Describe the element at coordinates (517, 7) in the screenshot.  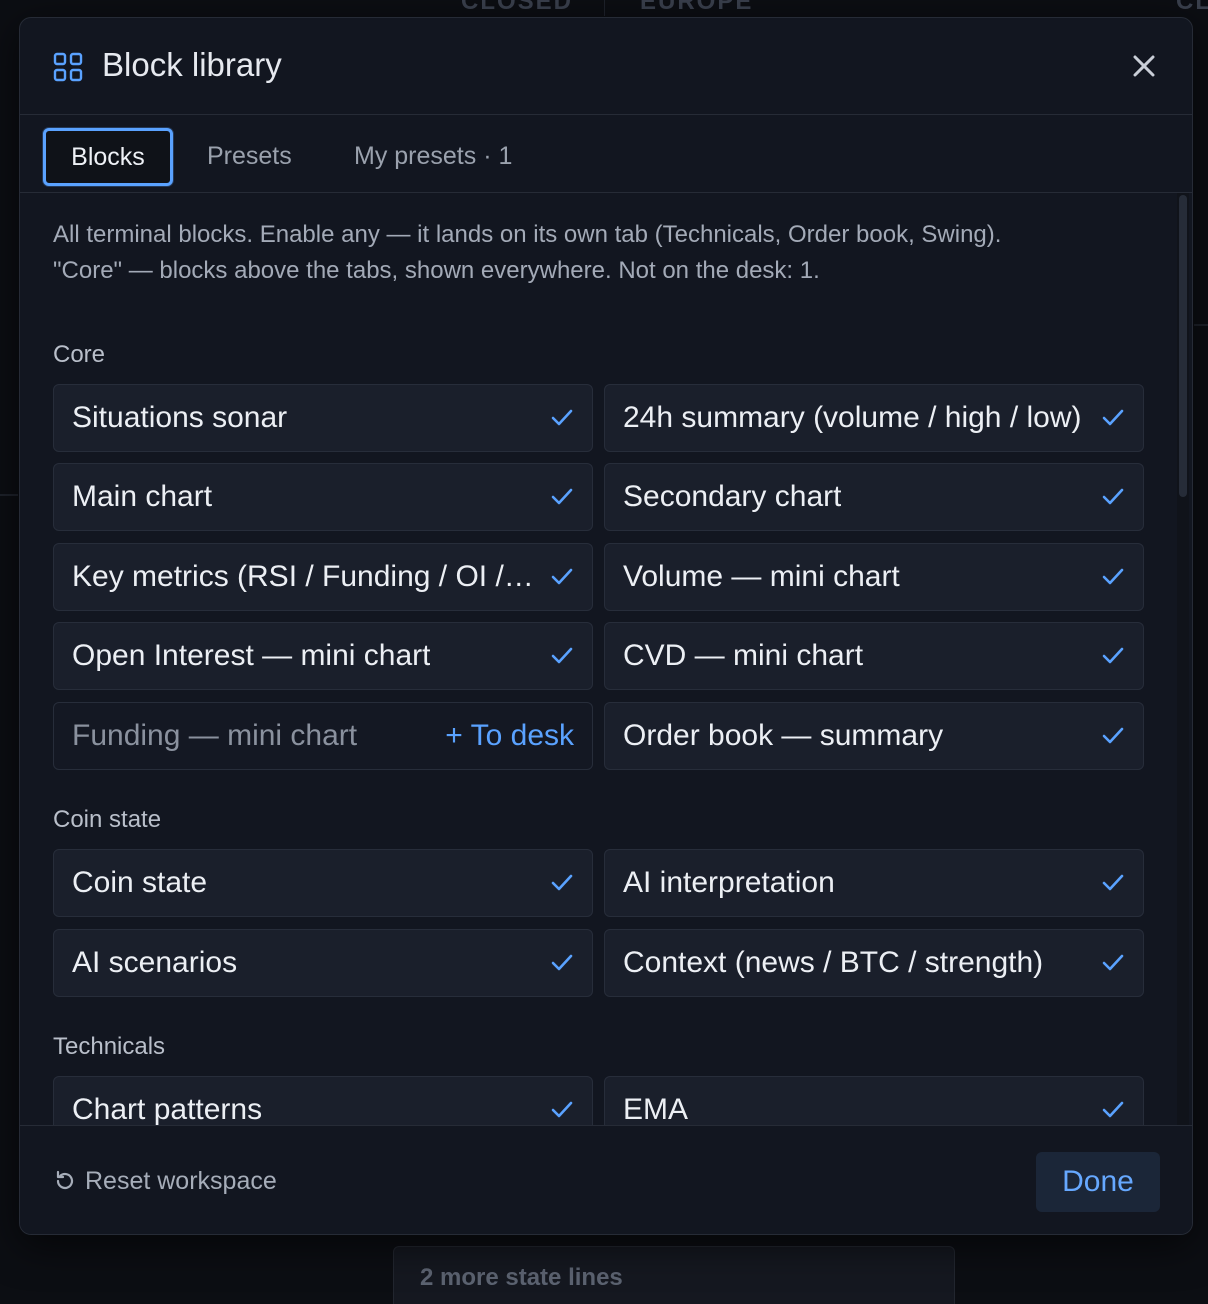
I see `bg-header-closed: CLOSED` at that location.